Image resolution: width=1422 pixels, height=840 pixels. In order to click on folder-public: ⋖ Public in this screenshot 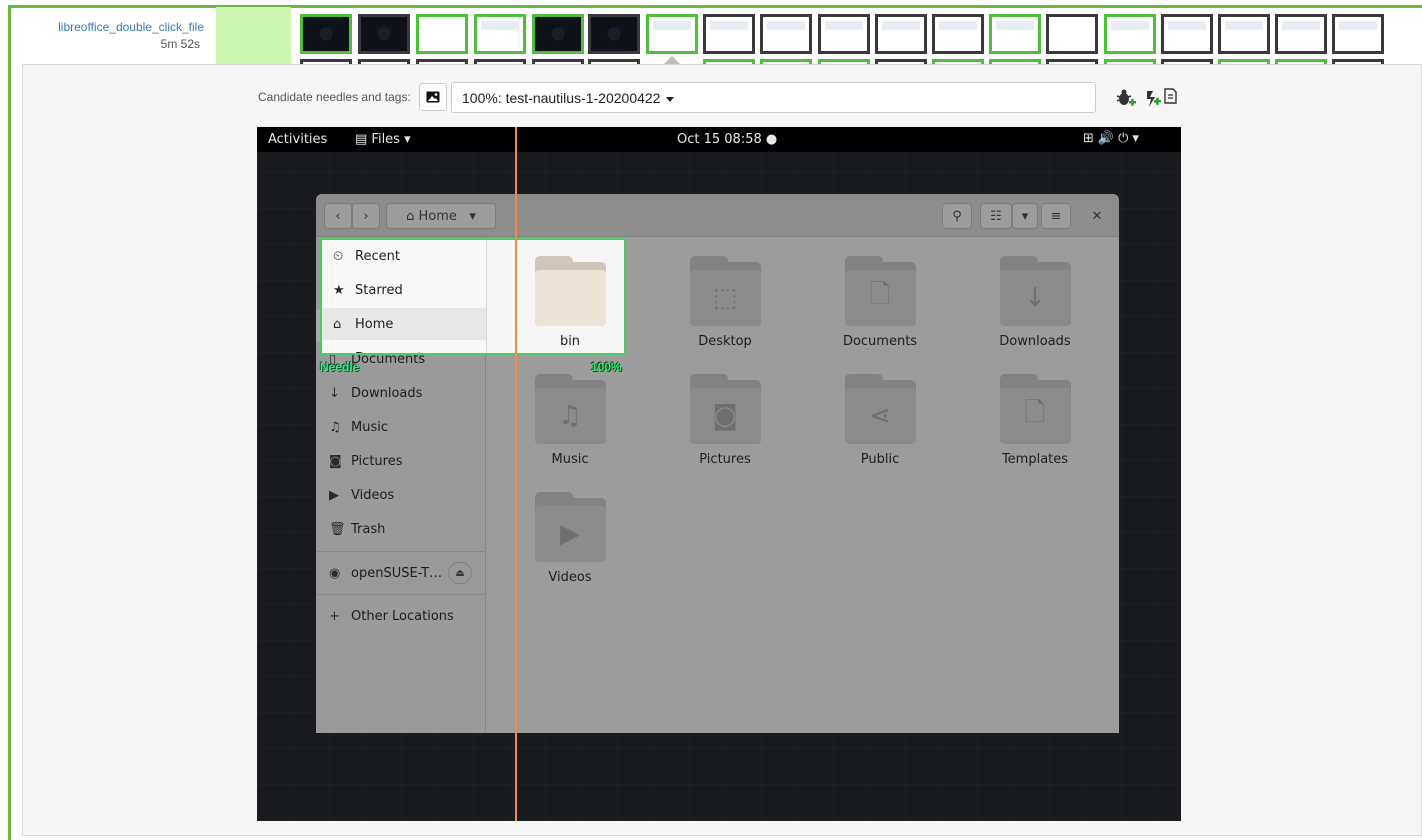, I will do `click(880, 420)`.